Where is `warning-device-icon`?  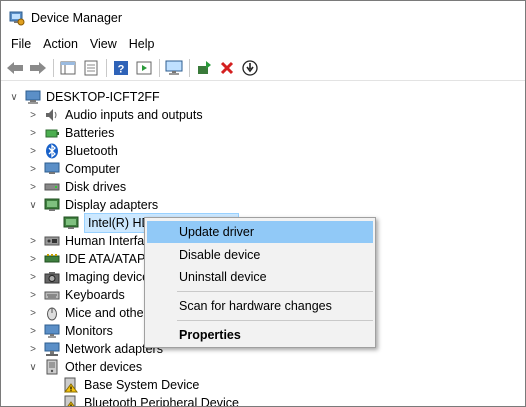
warning-device-icon is located at coordinates (71, 385).